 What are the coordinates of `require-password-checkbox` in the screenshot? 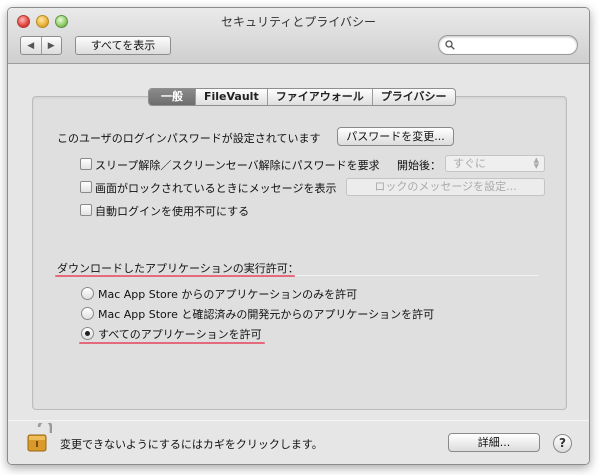 It's located at (86, 164).